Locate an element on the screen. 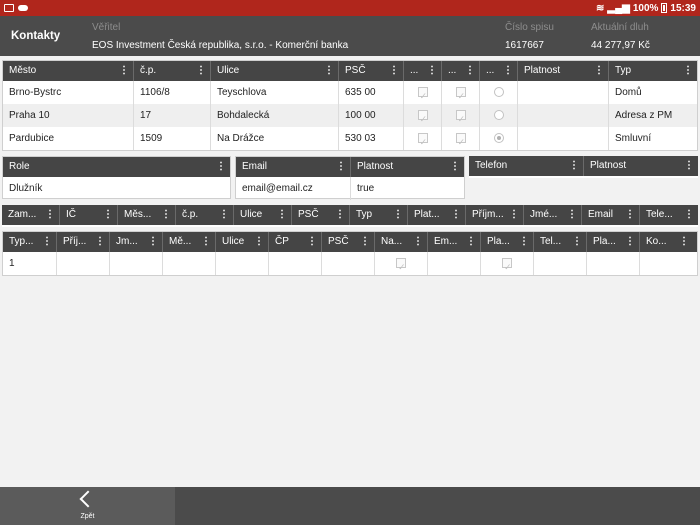  col-header-ulice: Ulice ⋮ is located at coordinates (275, 71).